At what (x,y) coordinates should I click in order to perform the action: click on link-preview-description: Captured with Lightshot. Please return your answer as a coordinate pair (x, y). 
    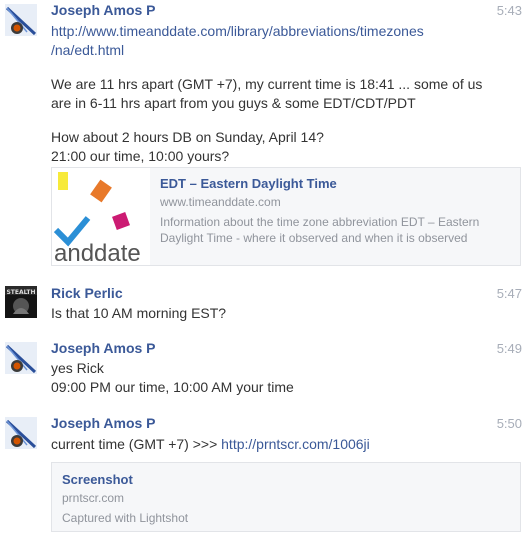
    Looking at the image, I should click on (125, 518).